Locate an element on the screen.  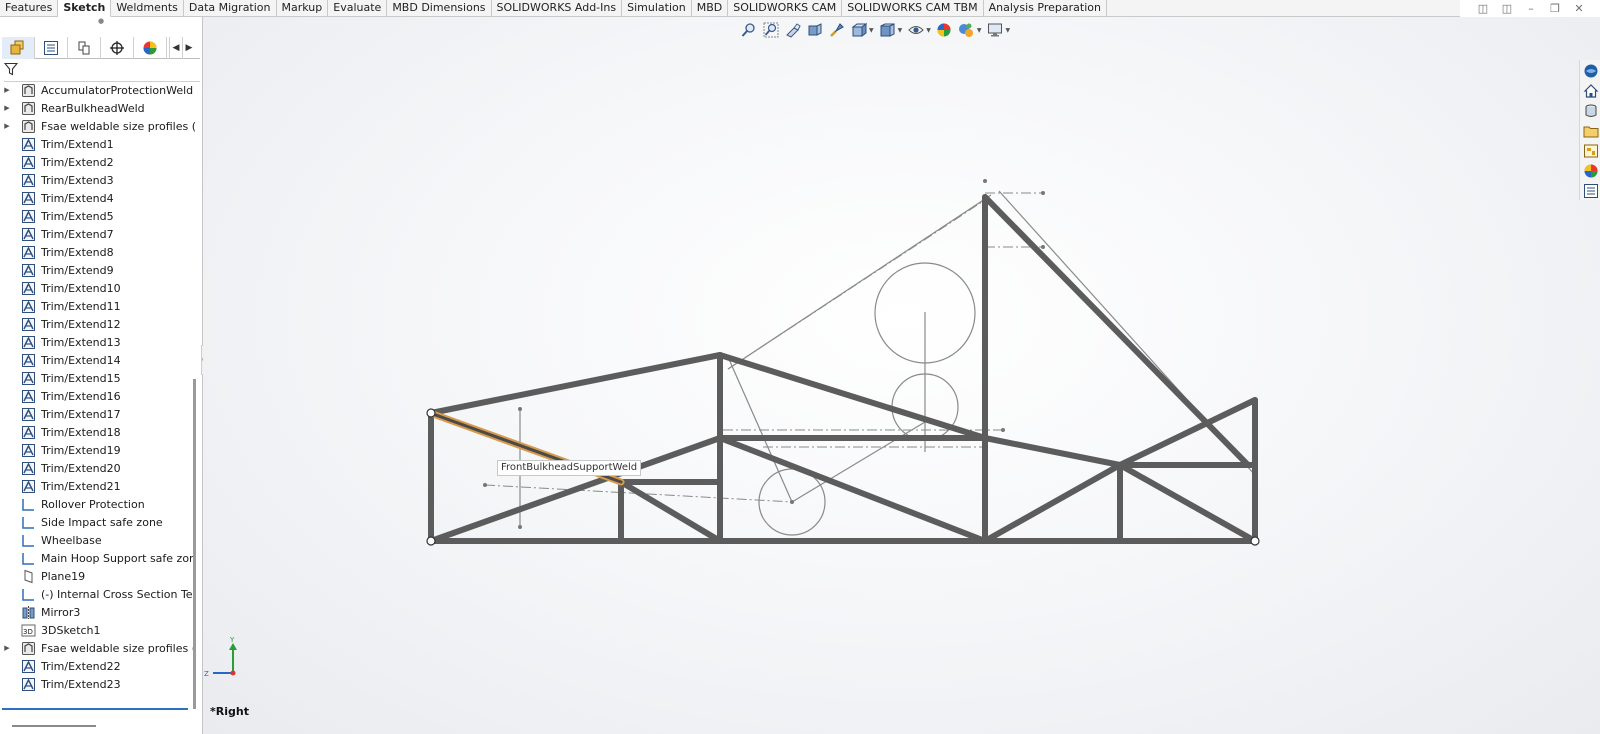
tree-item: Trim/Extend16 is located at coordinates (98, 396).